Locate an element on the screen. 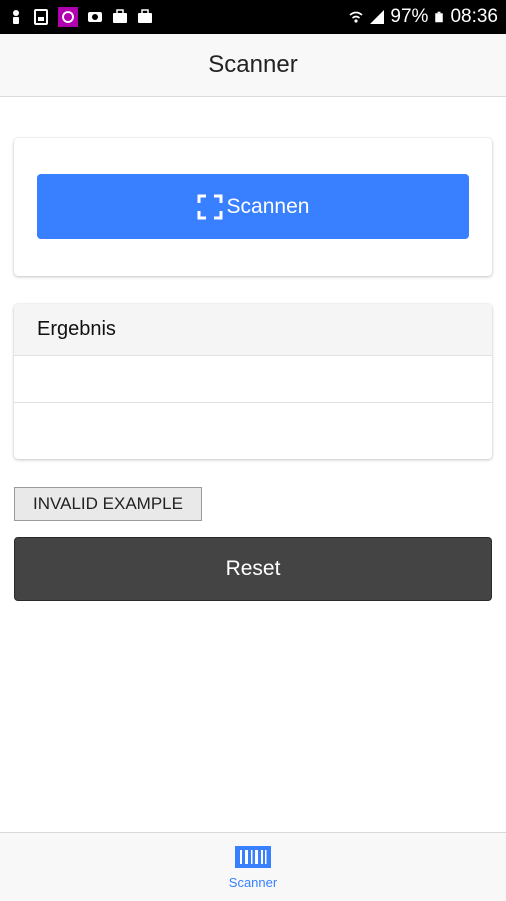 This screenshot has height=901, width=506. app-header: Scanner is located at coordinates (253, 65).